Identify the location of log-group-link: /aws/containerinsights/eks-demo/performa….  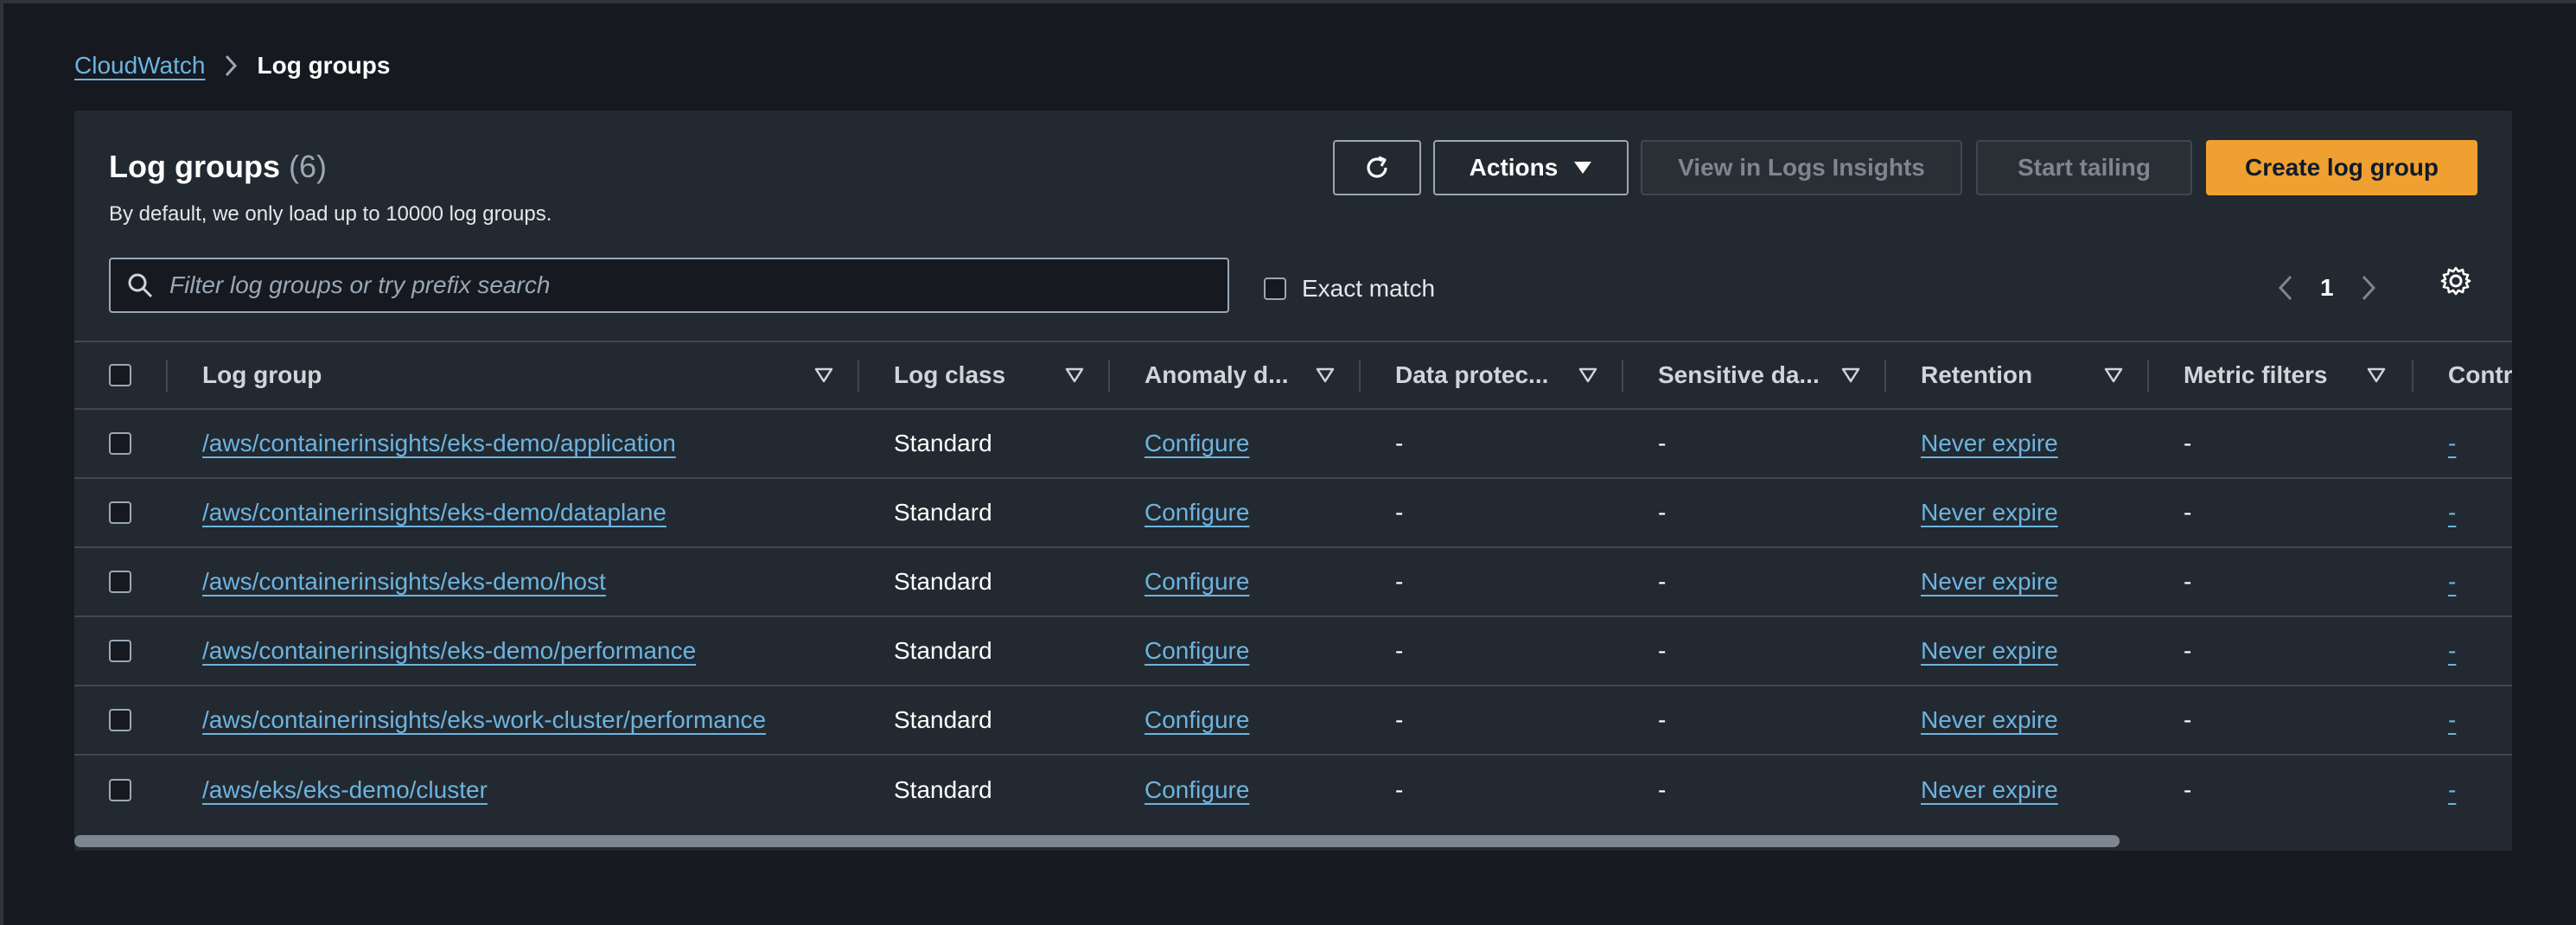
(449, 651).